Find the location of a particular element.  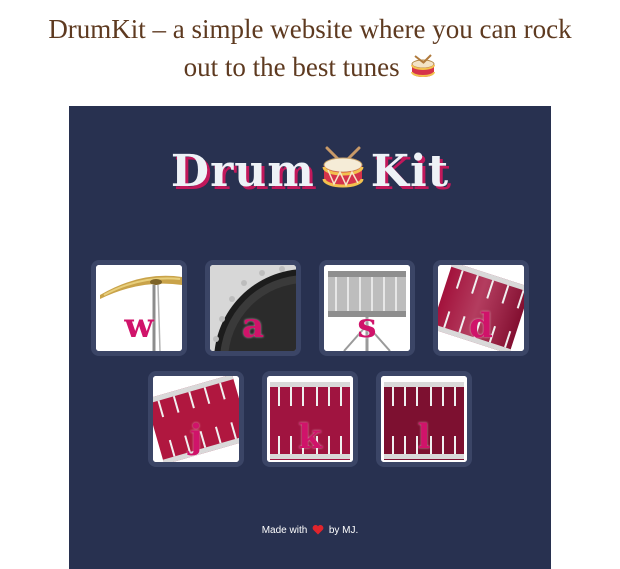

caption-line-2-wrap: out to the best tunes is located at coordinates (310, 69).